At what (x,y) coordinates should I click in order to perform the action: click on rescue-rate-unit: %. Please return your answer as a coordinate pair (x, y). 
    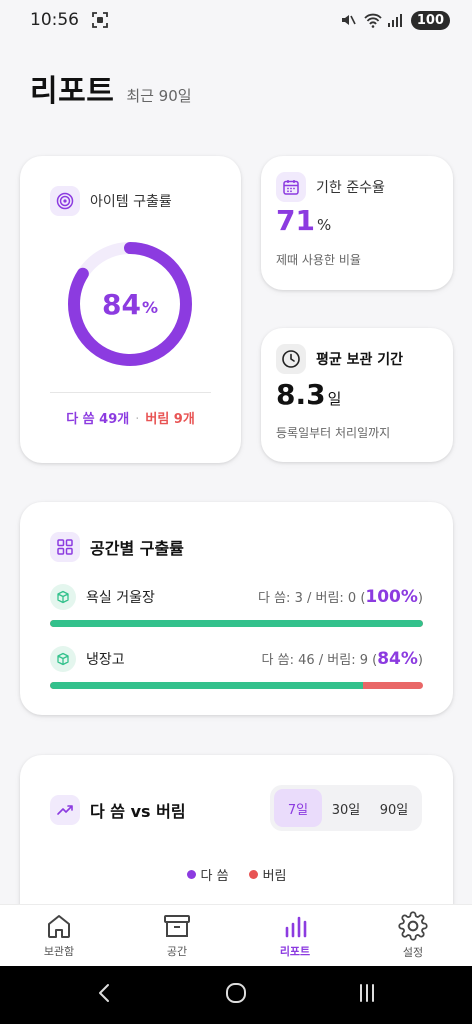
    Looking at the image, I should click on (149, 307).